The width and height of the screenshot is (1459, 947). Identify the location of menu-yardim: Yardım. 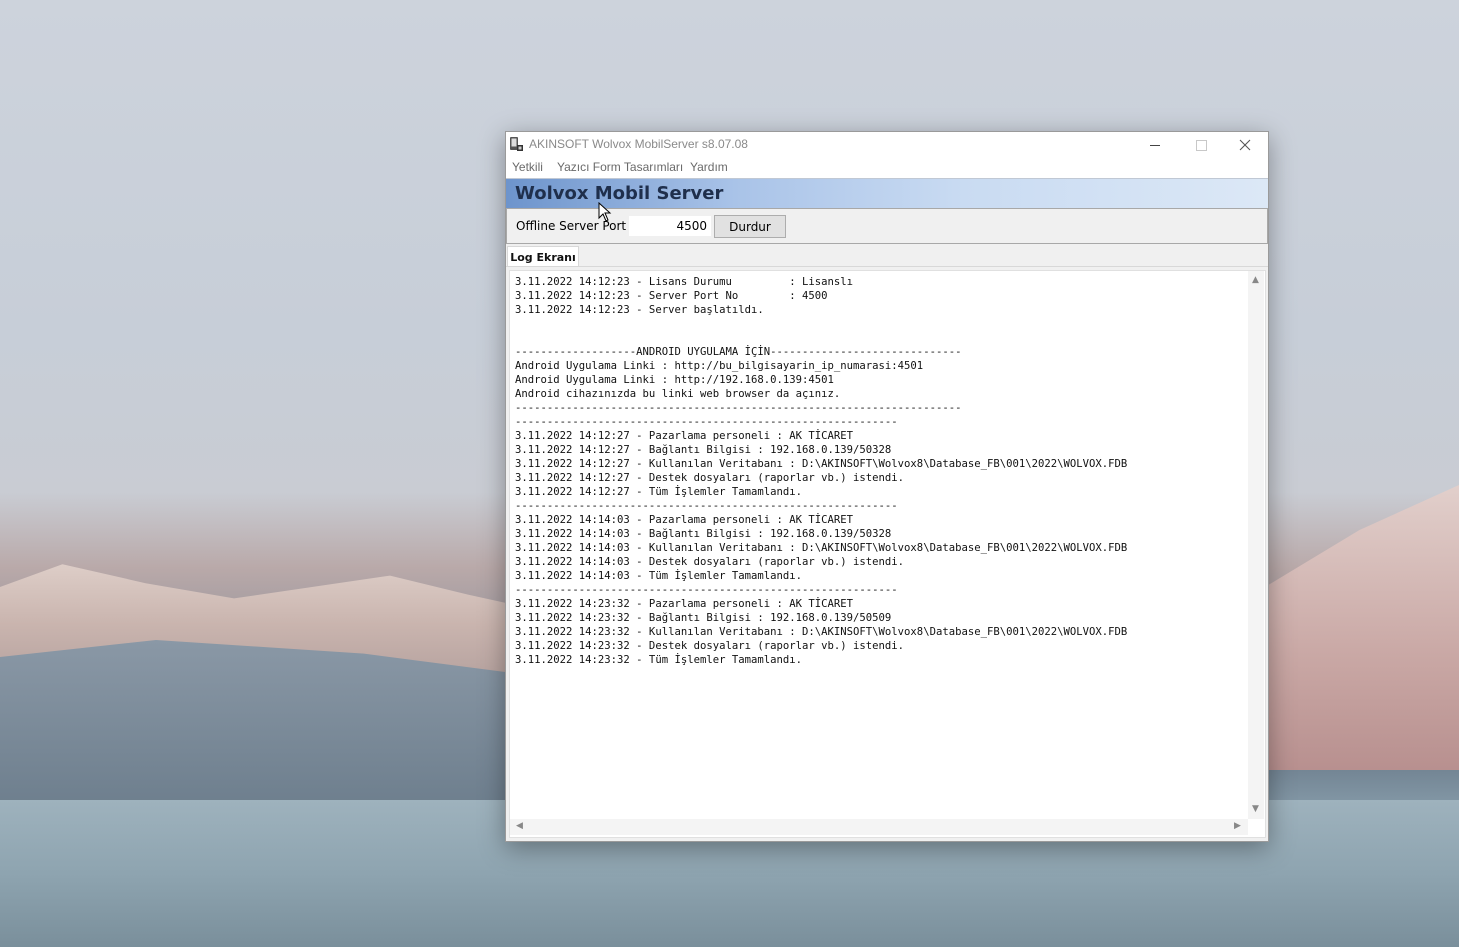
(709, 167).